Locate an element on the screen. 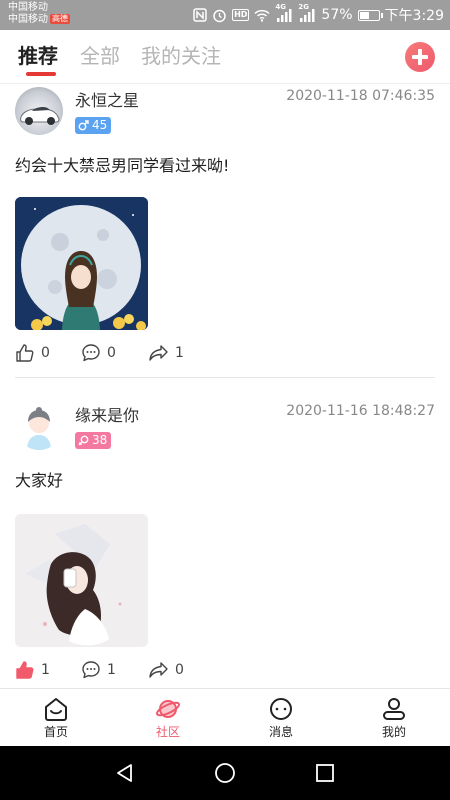 Image resolution: width=450 pixels, height=800 pixels. female-icon is located at coordinates (83, 440).